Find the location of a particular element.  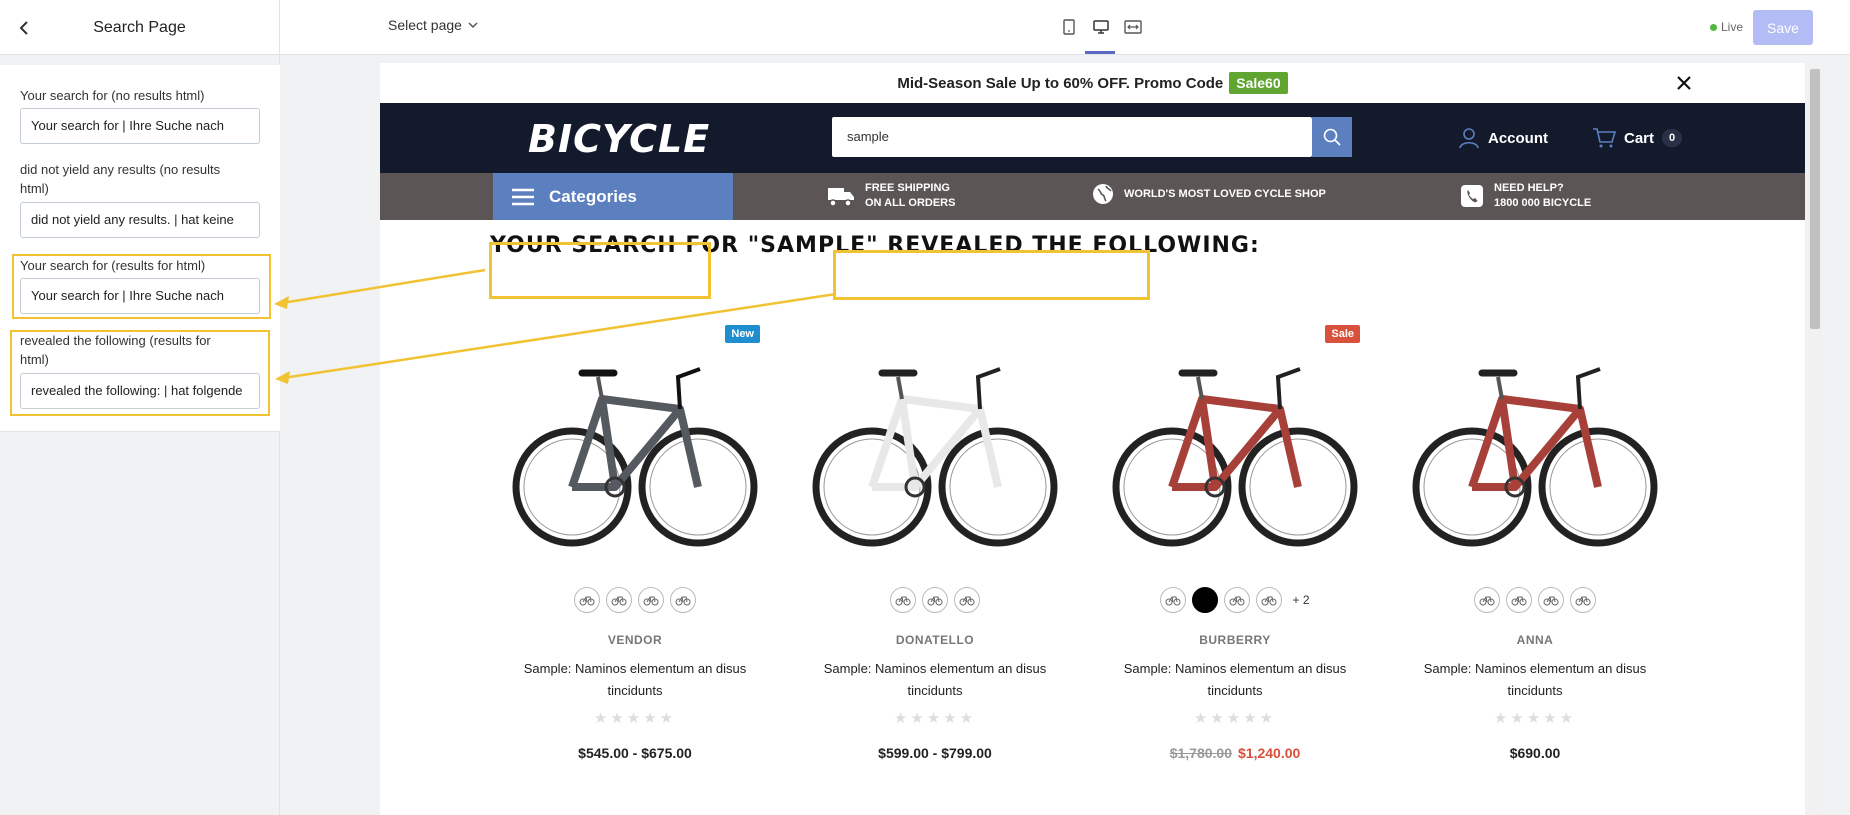

live-status: Live is located at coordinates (1726, 27).